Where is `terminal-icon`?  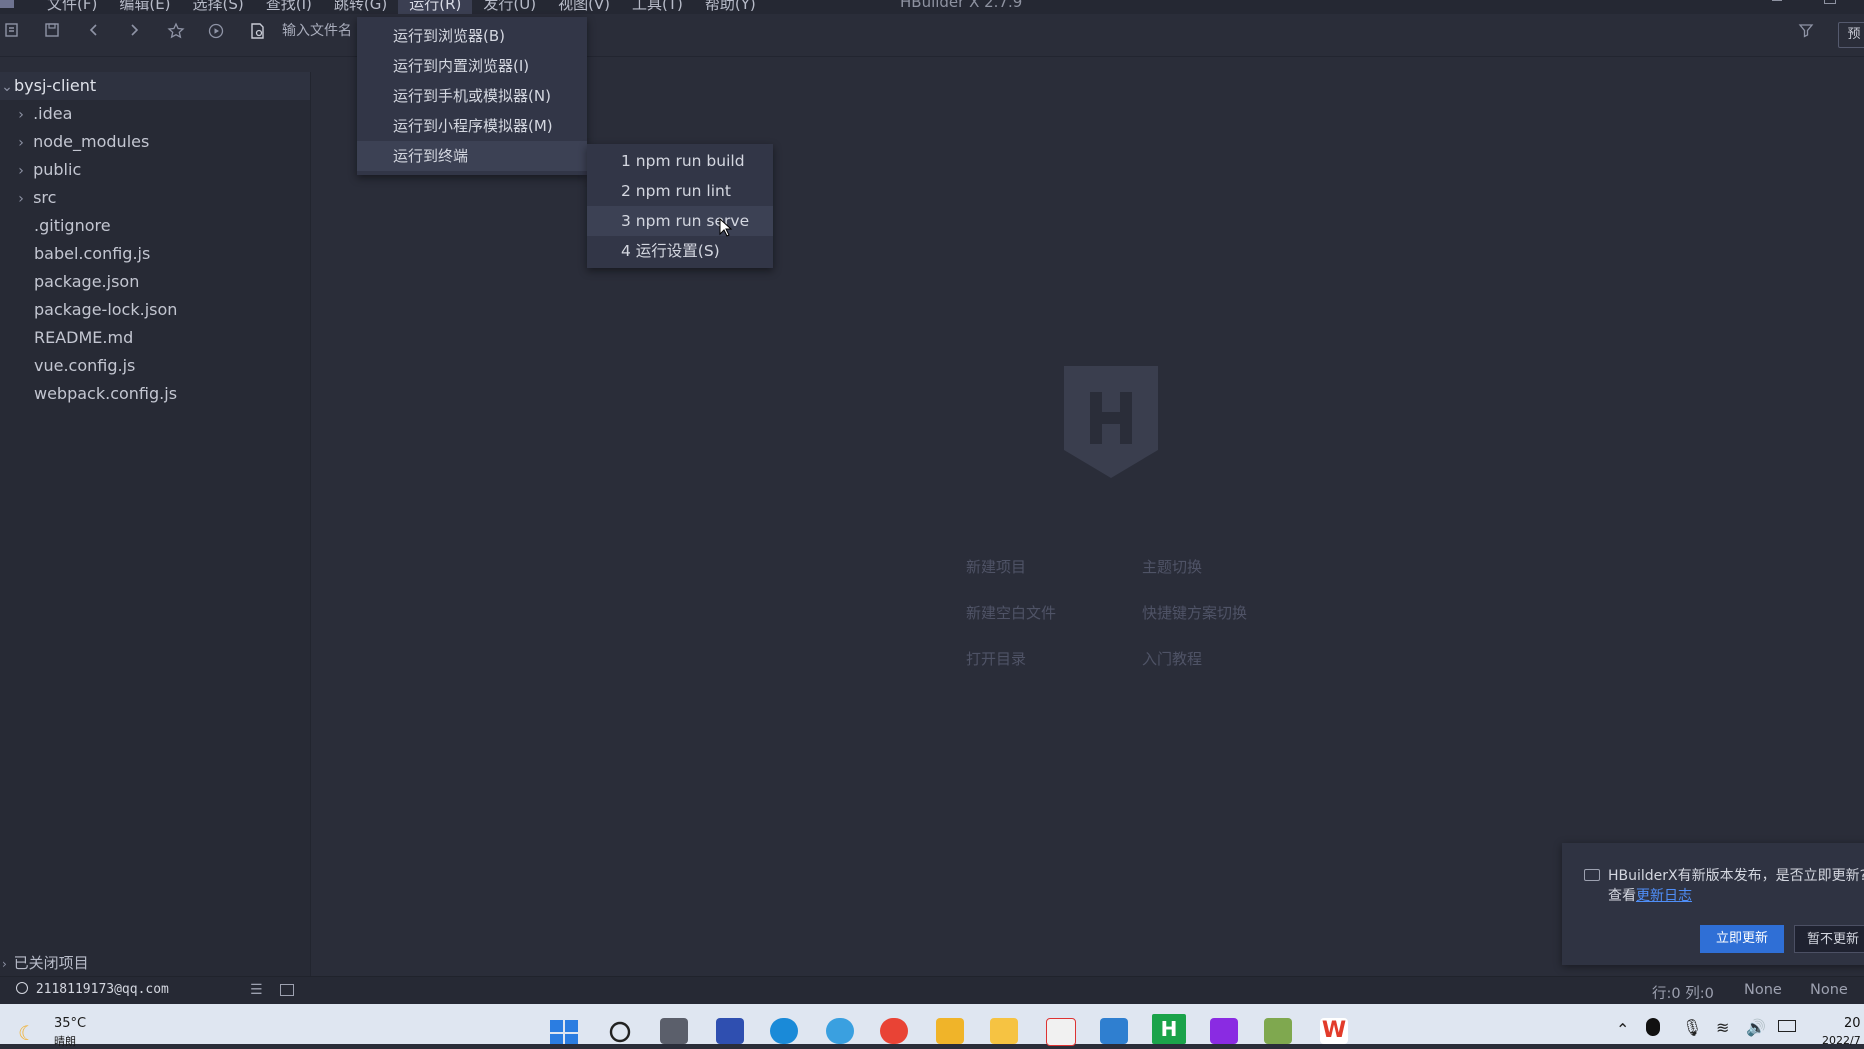
terminal-icon is located at coordinates (287, 990).